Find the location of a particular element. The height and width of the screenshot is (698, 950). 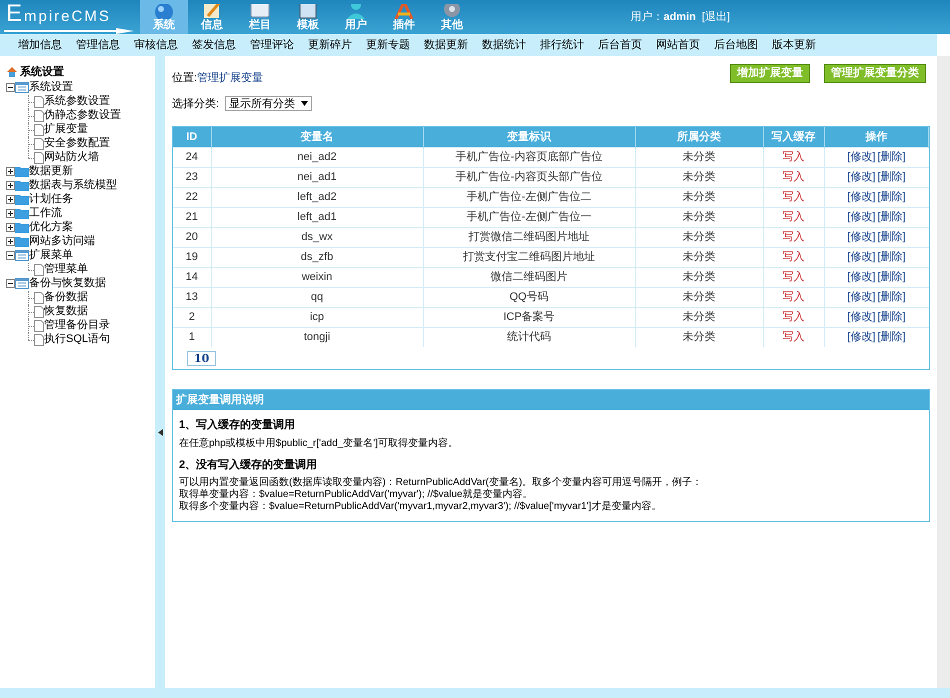

tree-item: 优化方案 is located at coordinates (51, 227).